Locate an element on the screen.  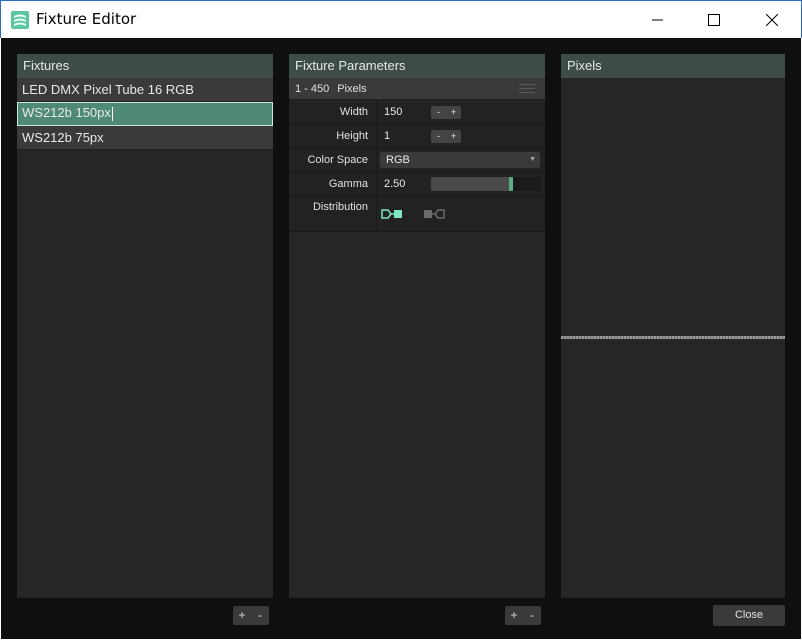
minimize-icon is located at coordinates (657, 20).